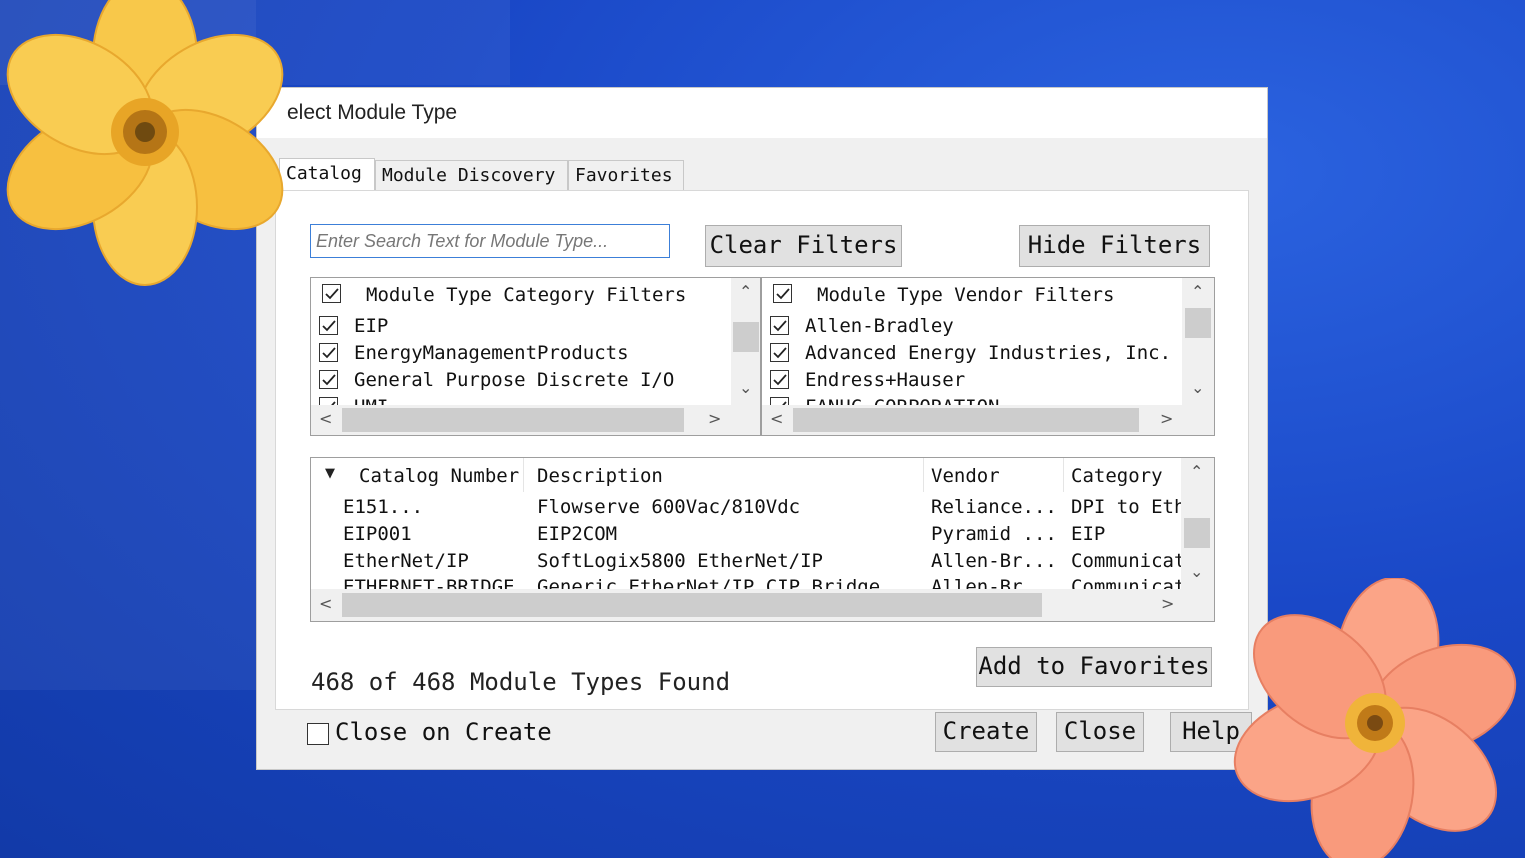 The width and height of the screenshot is (1525, 858). I want to click on vendor-filters-header: Module Type Vendor Filters, so click(966, 295).